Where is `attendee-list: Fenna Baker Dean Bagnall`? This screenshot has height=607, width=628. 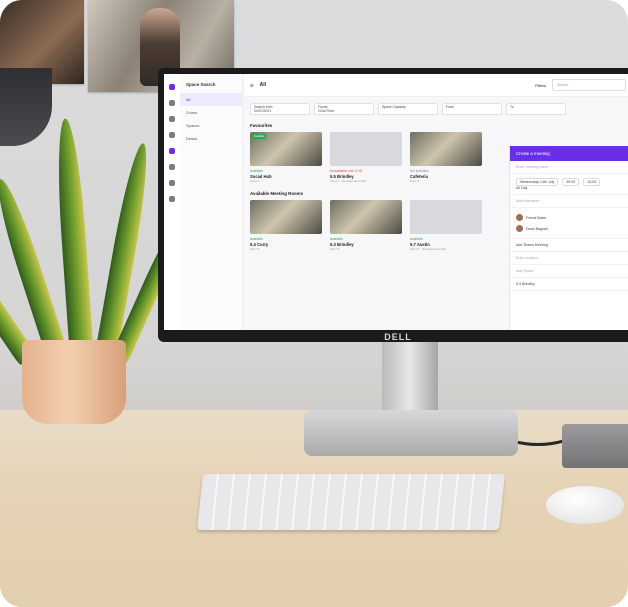 attendee-list: Fenna Baker Dean Bagnall is located at coordinates (569, 223).